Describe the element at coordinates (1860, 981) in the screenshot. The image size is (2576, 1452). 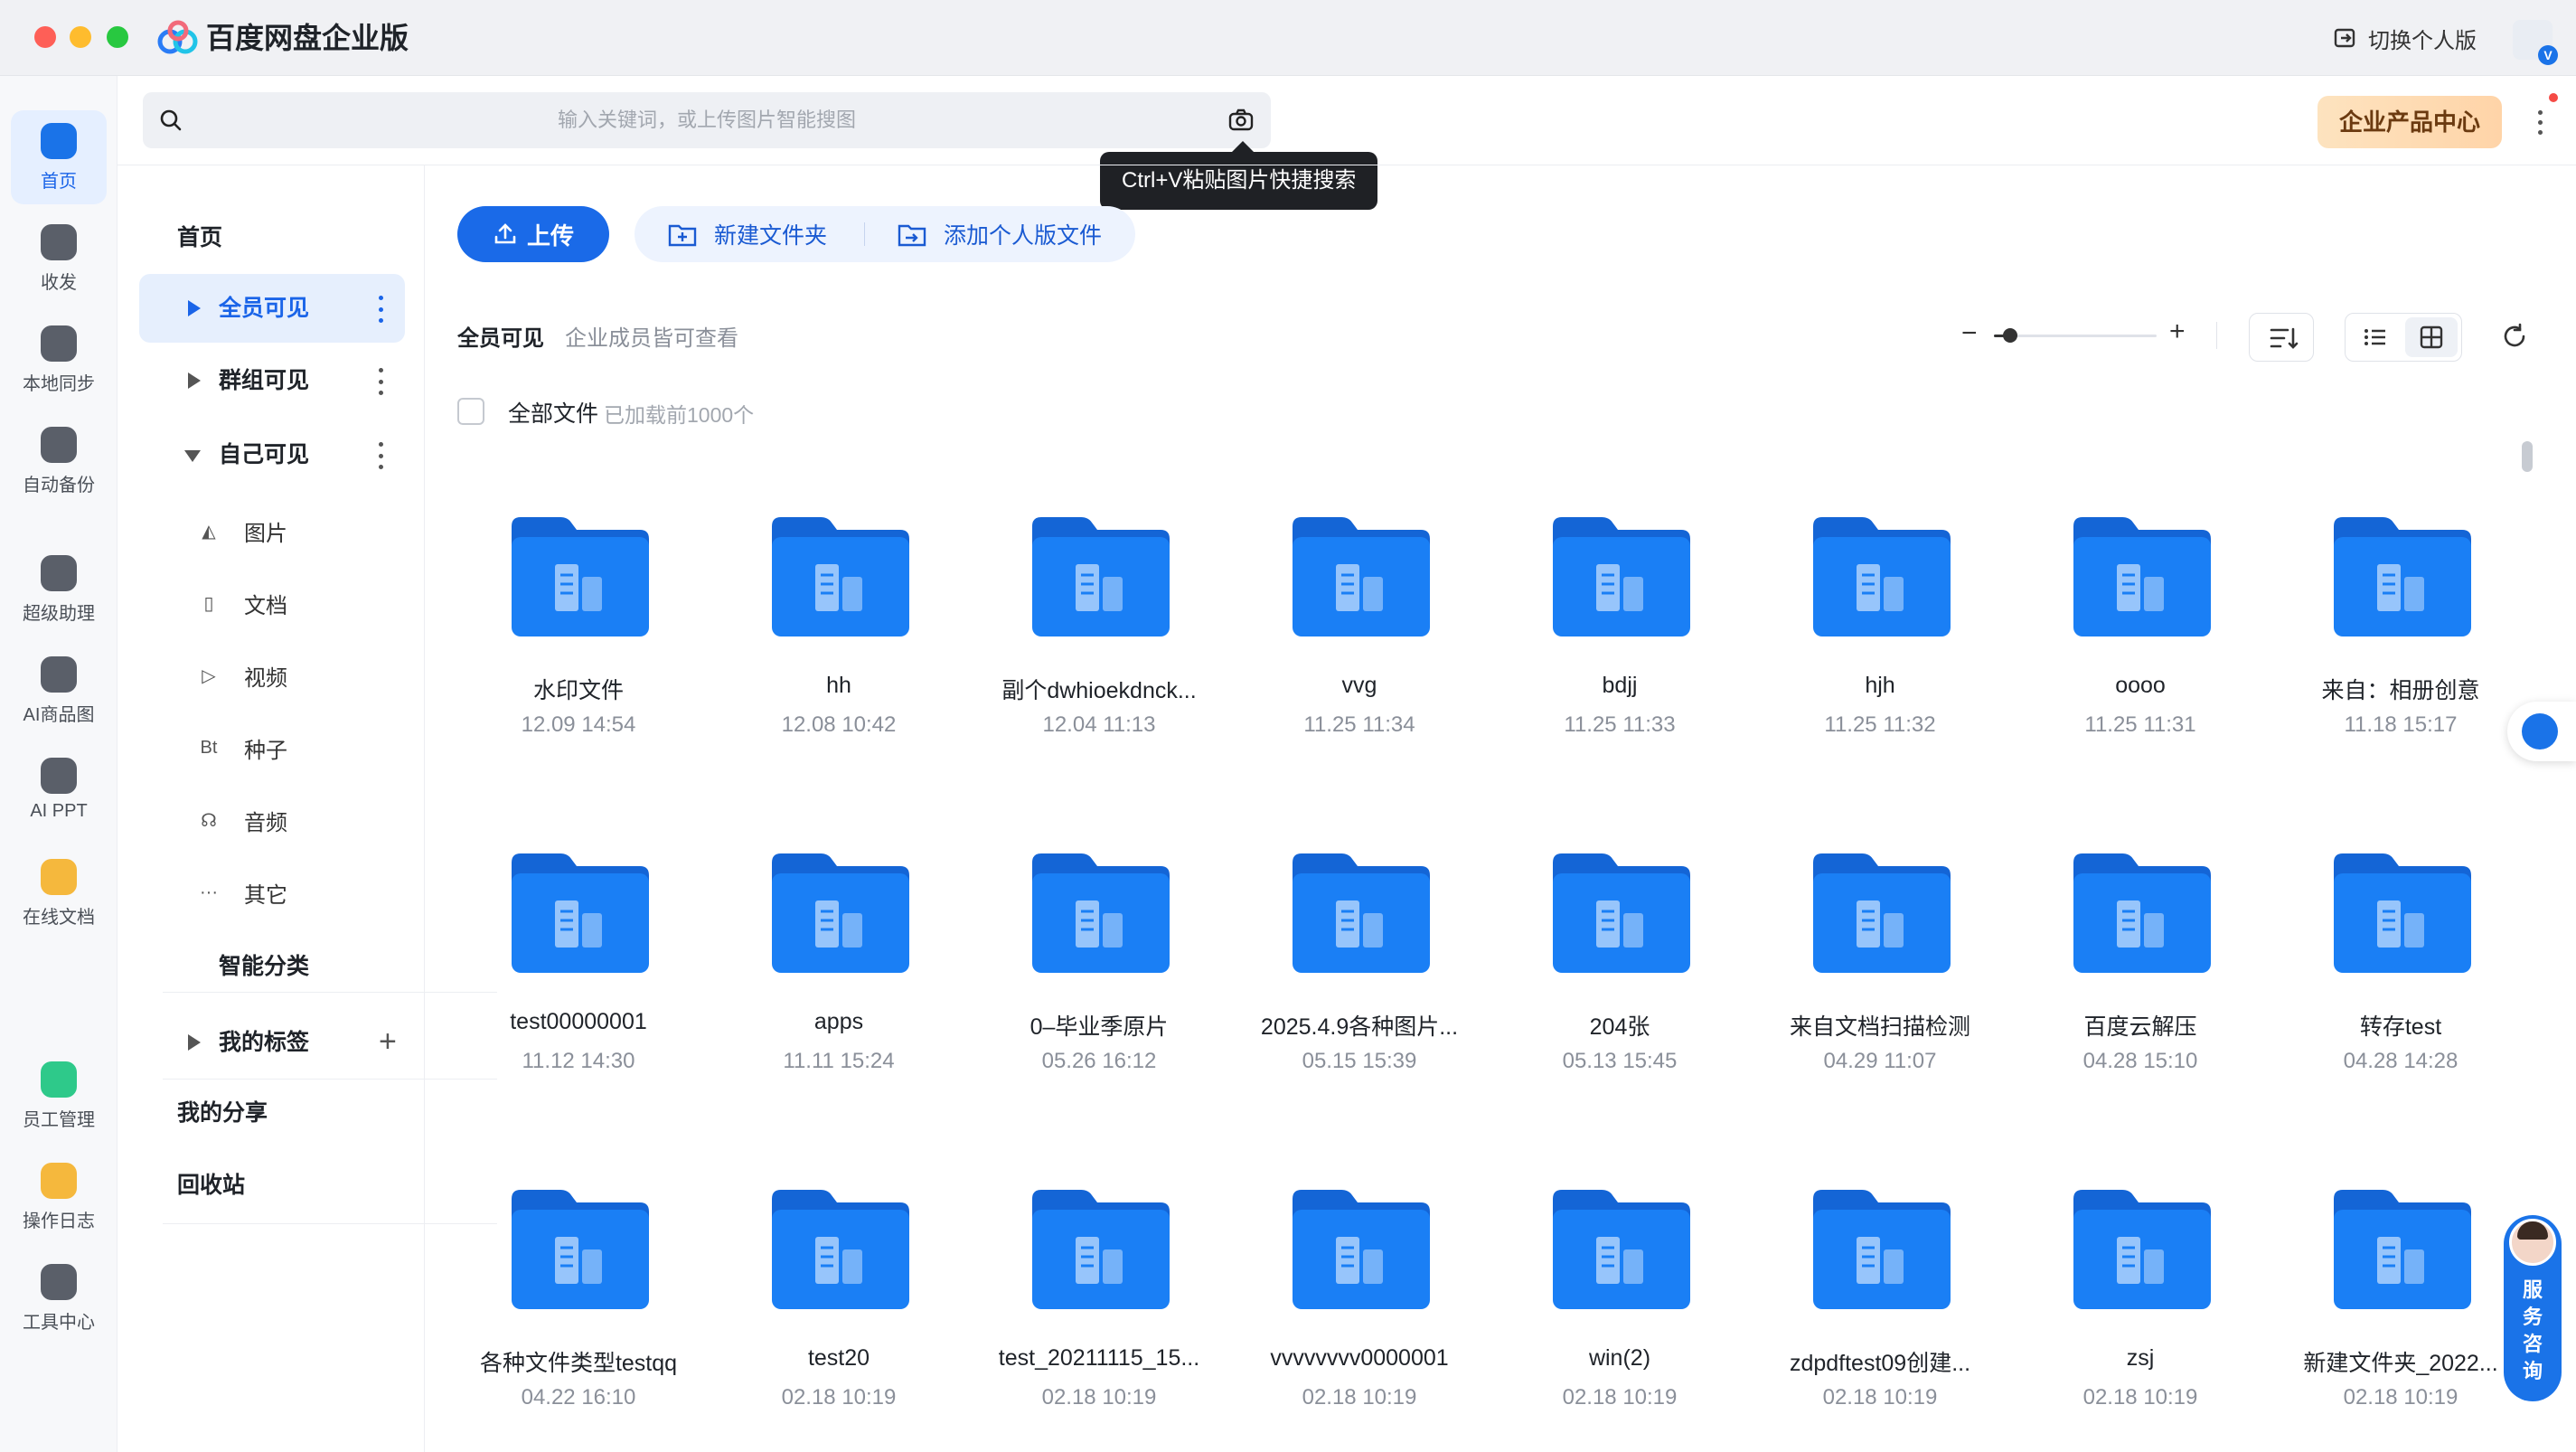
I see `folder-tile: 来自文档扫描检测 04.29 11:07` at that location.